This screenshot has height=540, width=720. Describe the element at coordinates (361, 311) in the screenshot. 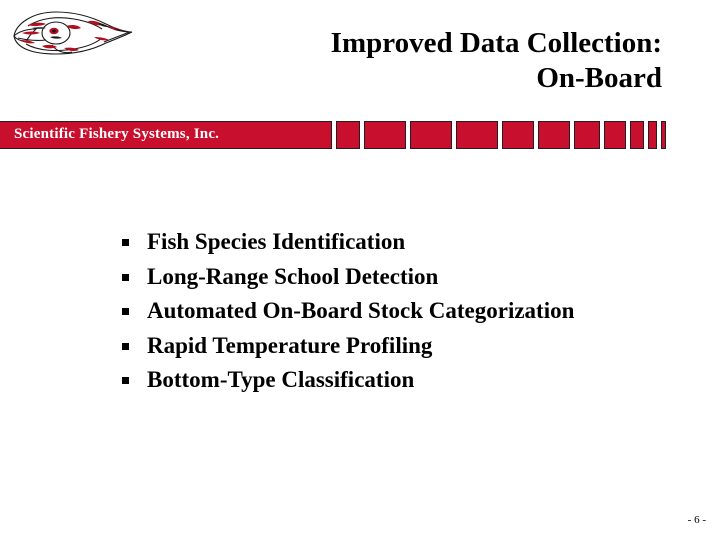

I see `bullet-item-label: Automated On-Board Stock Categorization` at that location.